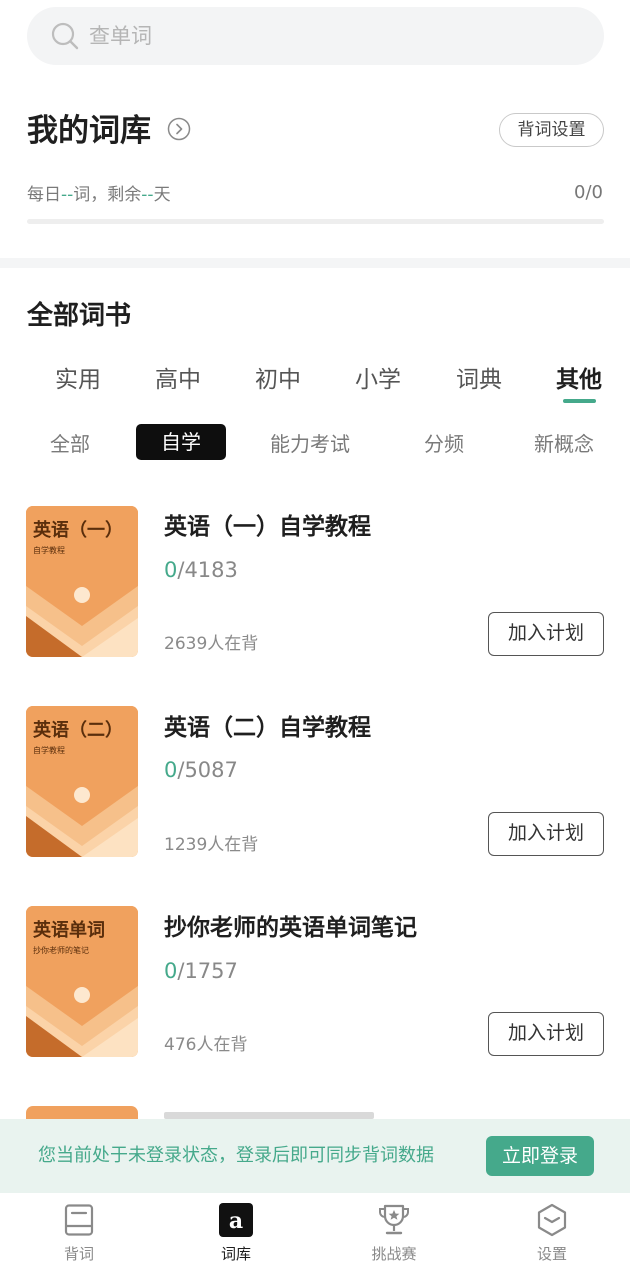  I want to click on tab-practical: 实用, so click(78, 380).